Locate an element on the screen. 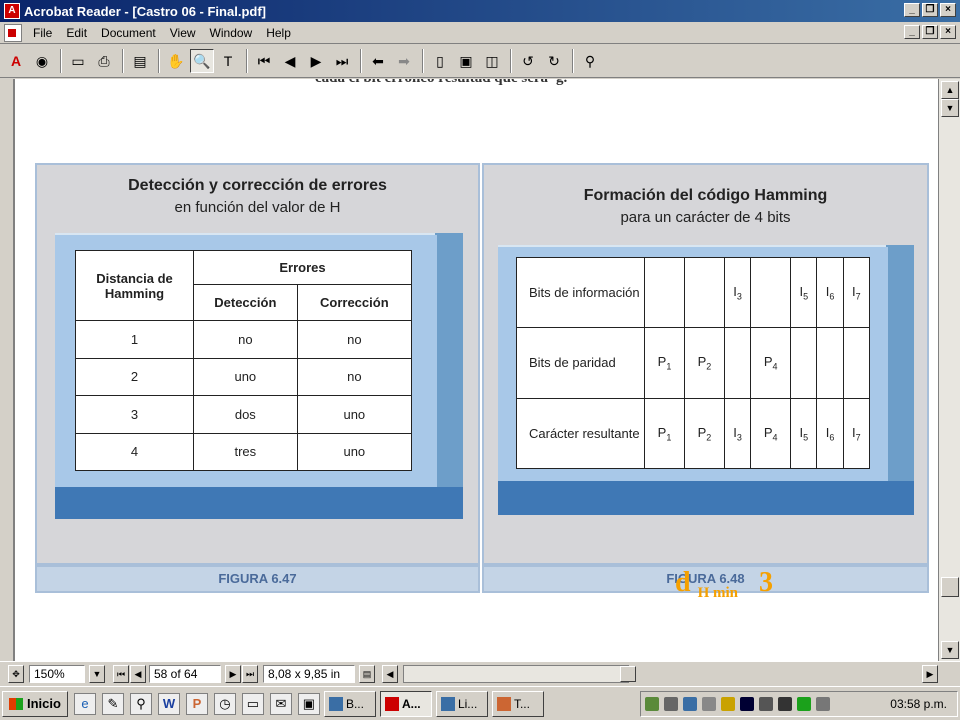 Image resolution: width=960 pixels, height=720 pixels. last-page-icon: ⏭ is located at coordinates (342, 61).